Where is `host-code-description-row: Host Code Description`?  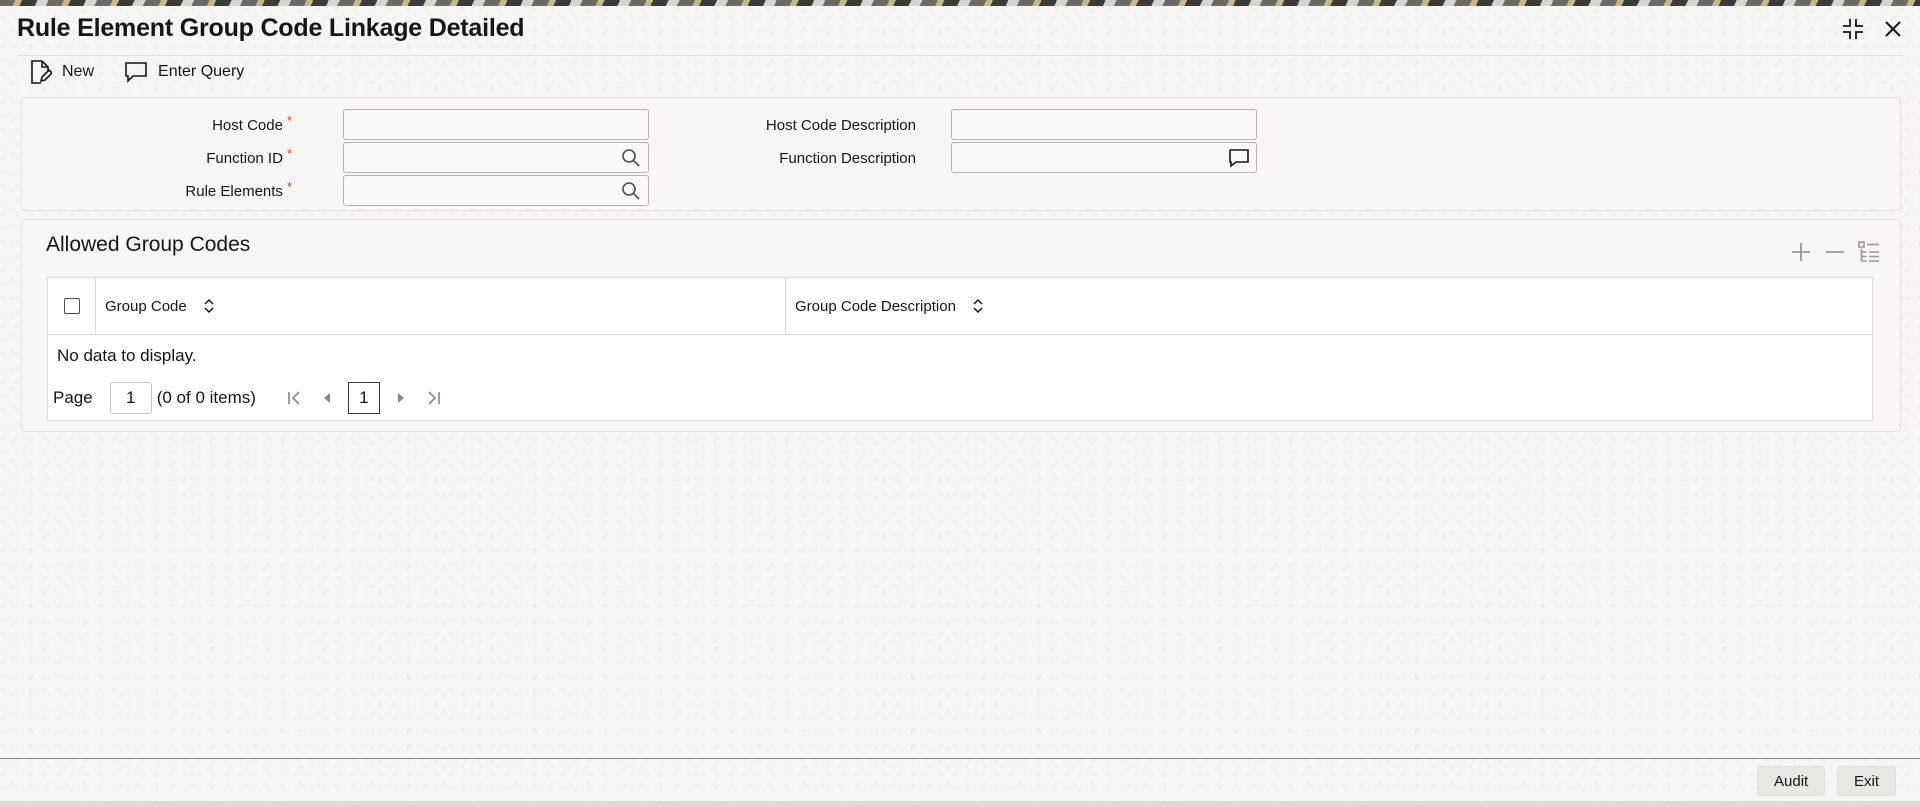 host-code-description-row: Host Code Description is located at coordinates (796, 125).